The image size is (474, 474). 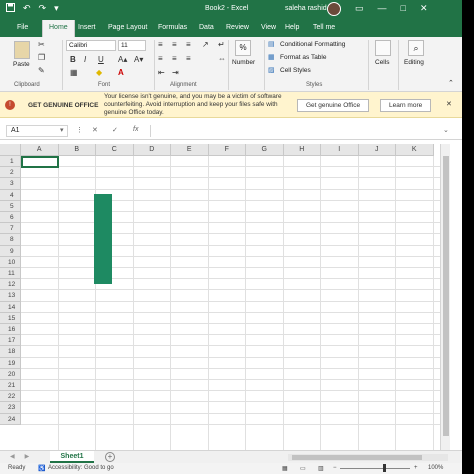 What do you see at coordinates (335, 468) in the screenshot?
I see `zoom-out-button: −` at bounding box center [335, 468].